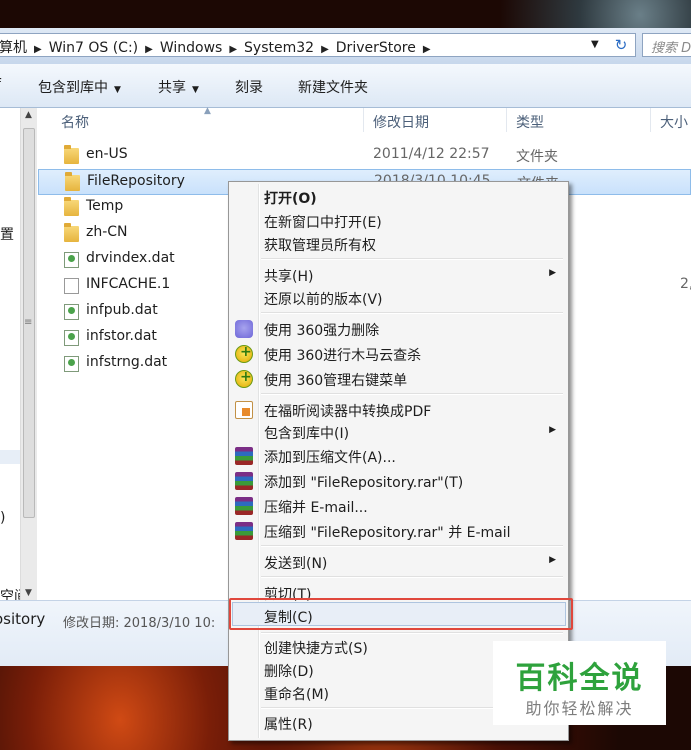  I want to click on toolbar-new-folder-button: 新建文件夹, so click(333, 87).